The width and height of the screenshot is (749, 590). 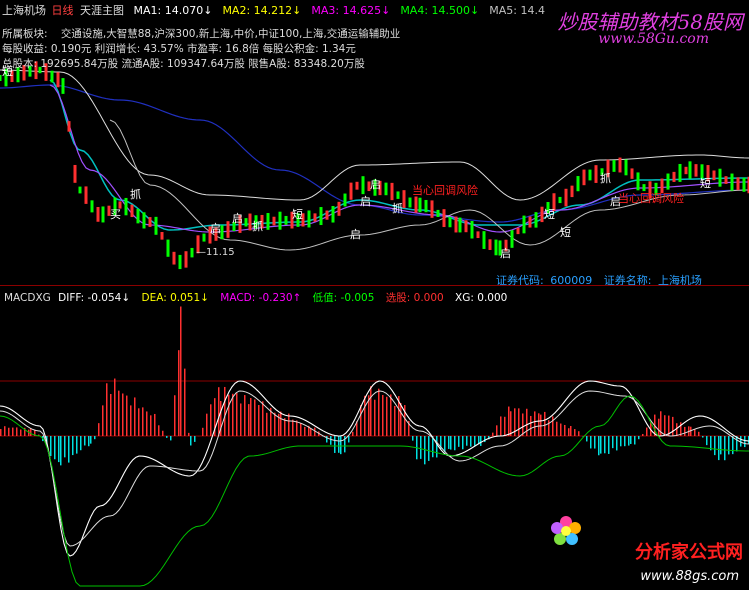 I want to click on ma-entry: MA2: 14.212↓, so click(x=262, y=10).